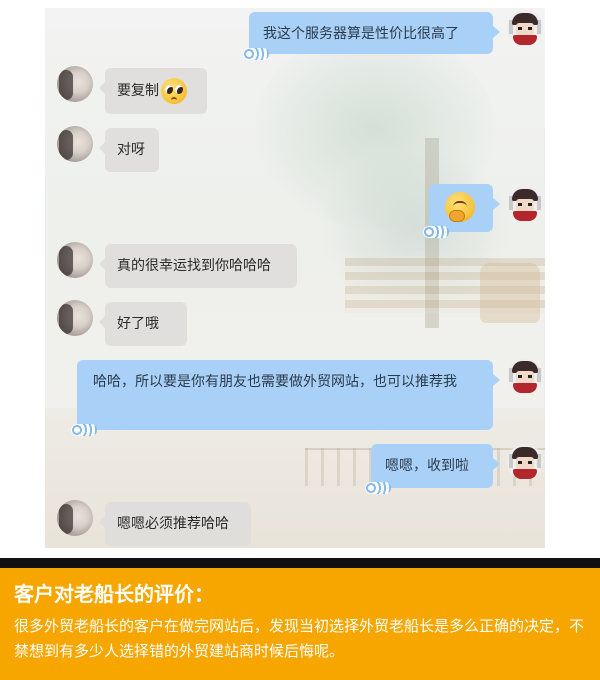 Image resolution: width=600 pixels, height=680 pixels. I want to click on message-text: 哈哈，所以要是你有朋友也需要做外贸网站，也可以推荐我, so click(275, 382).